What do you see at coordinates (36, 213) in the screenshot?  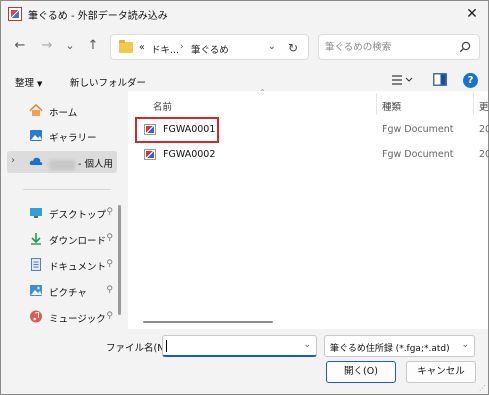 I see `desktop-icon` at bounding box center [36, 213].